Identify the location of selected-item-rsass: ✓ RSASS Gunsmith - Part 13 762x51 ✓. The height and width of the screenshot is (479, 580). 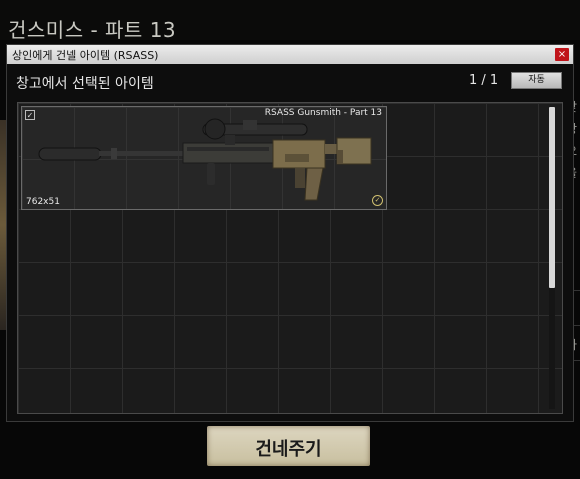
(204, 158).